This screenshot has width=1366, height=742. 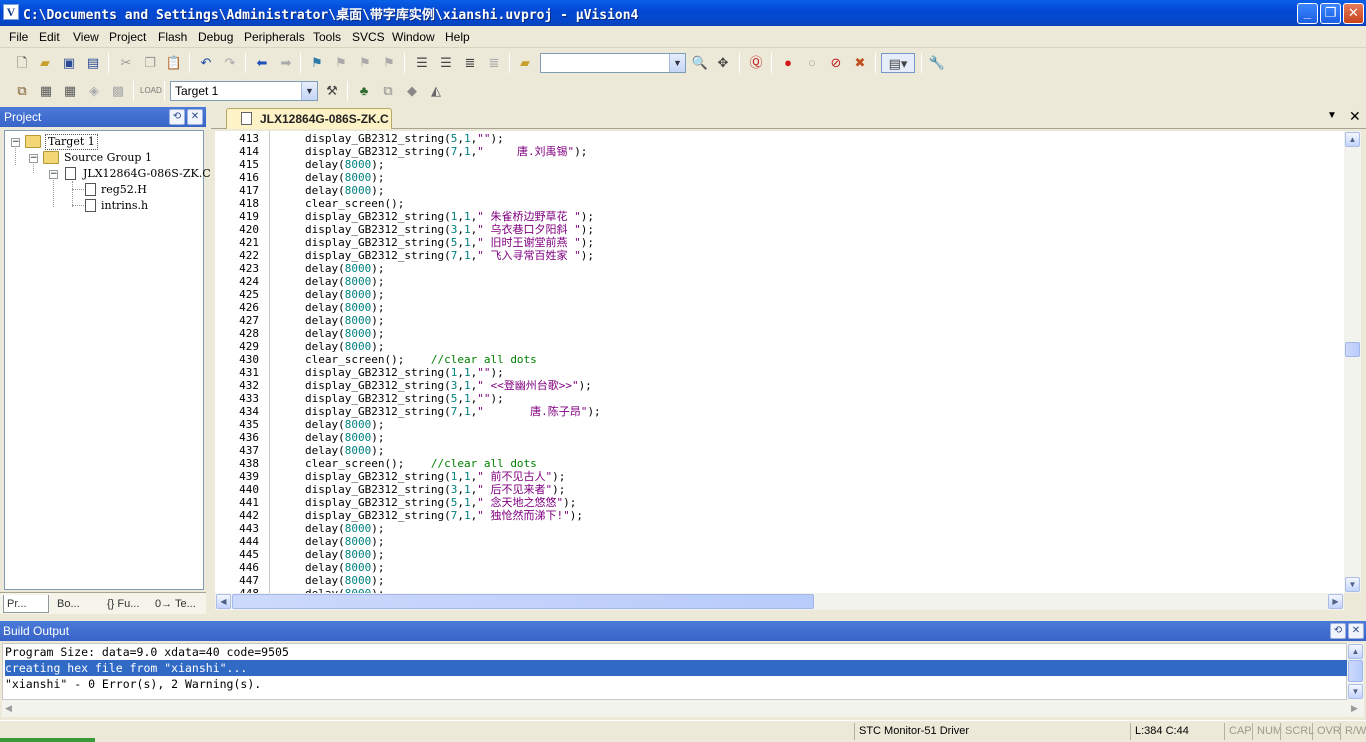 I want to click on start-debug-icon: Ⓠ, so click(x=756, y=63).